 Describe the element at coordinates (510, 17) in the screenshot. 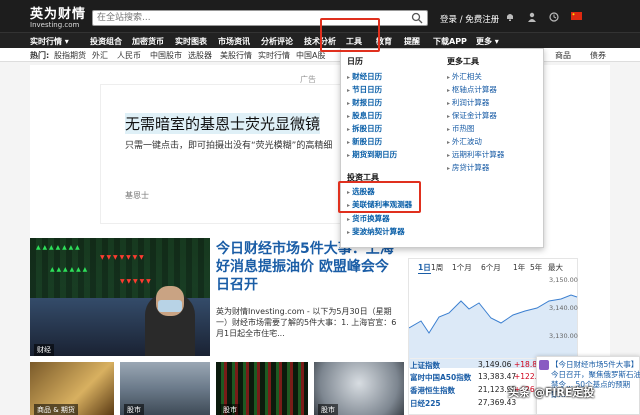

I see `bell-icon` at that location.